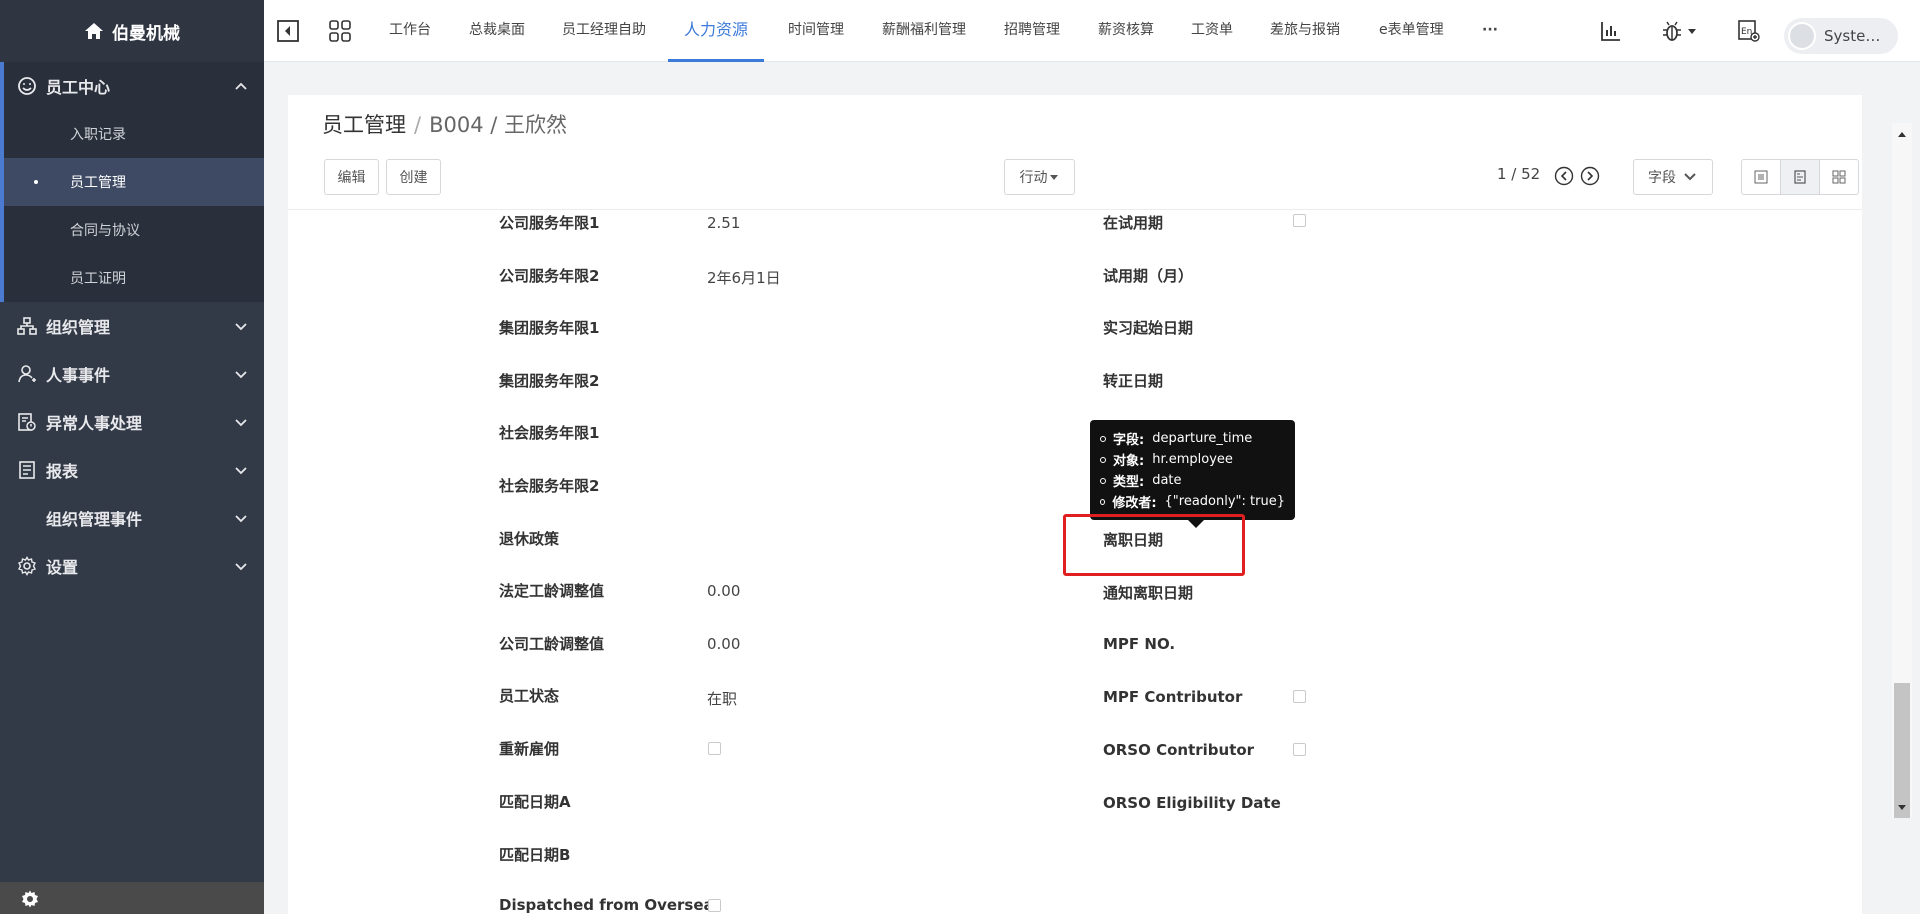 The height and width of the screenshot is (914, 1920). What do you see at coordinates (1590, 176) in the screenshot?
I see `next-record-icon` at bounding box center [1590, 176].